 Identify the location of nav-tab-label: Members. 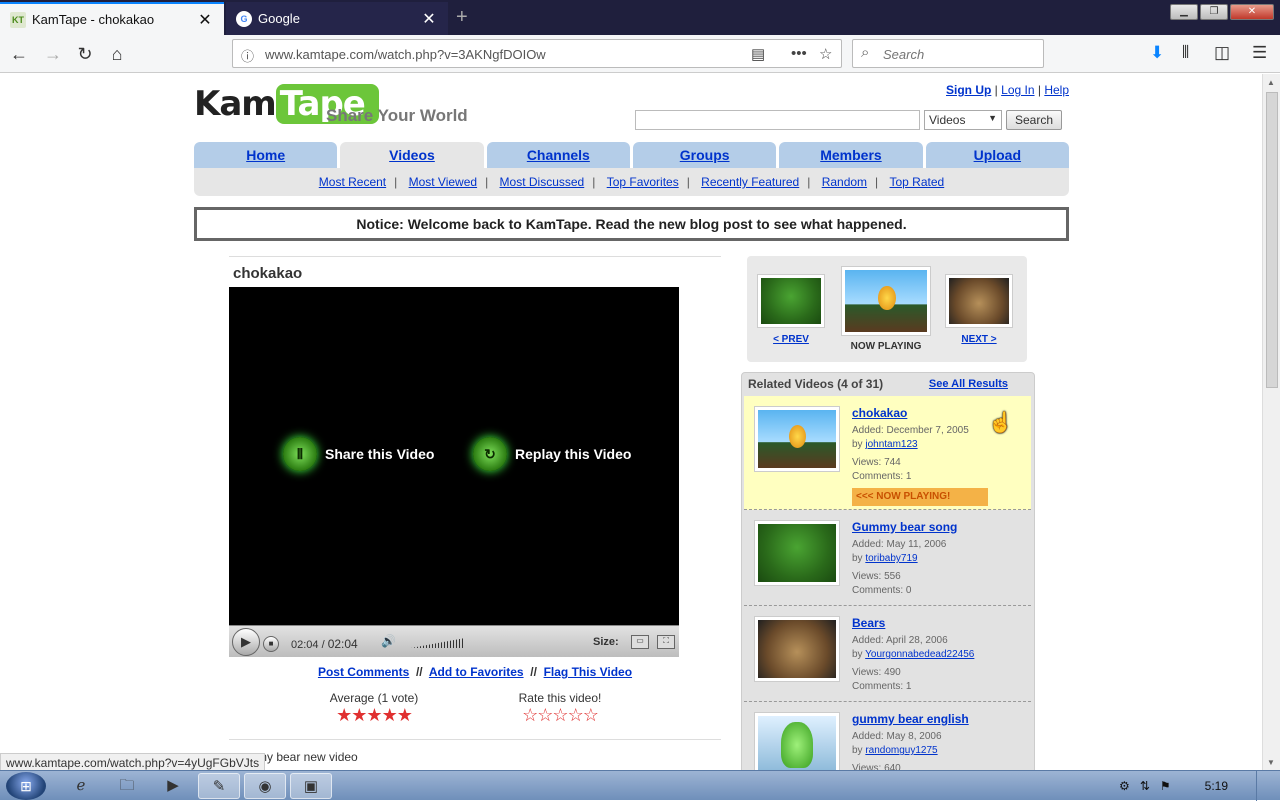
(850, 155).